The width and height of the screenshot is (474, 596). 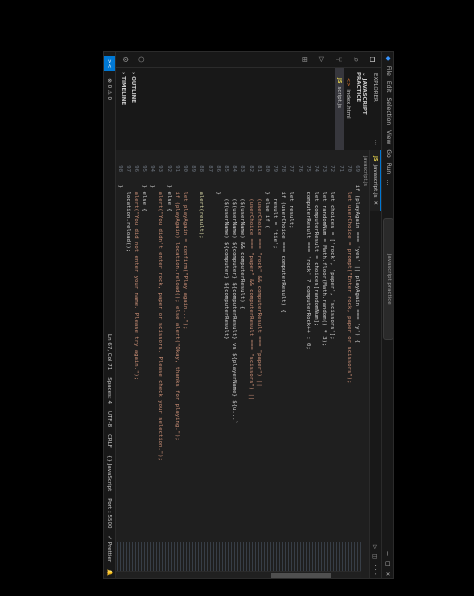 I want to click on code-text: ($(userName) && computerResult) {, so click(x=242, y=244).